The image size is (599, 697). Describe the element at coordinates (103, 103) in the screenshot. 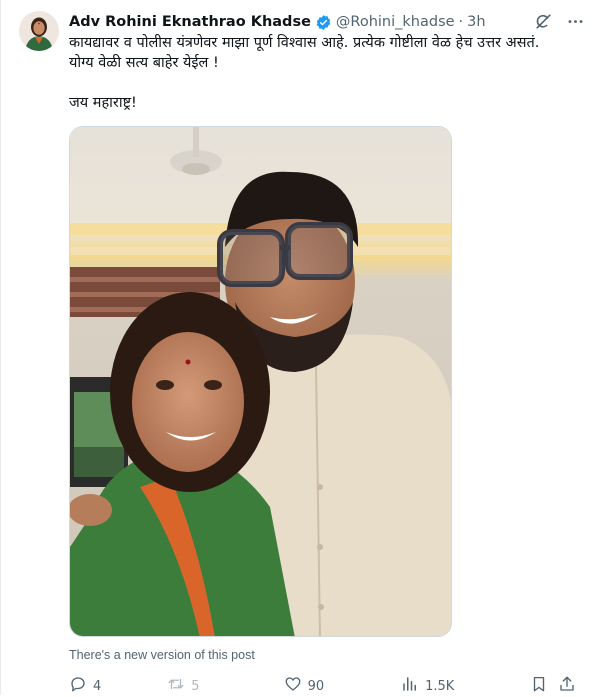

I see `post-text-line: जय महाराष्ट्र!` at that location.